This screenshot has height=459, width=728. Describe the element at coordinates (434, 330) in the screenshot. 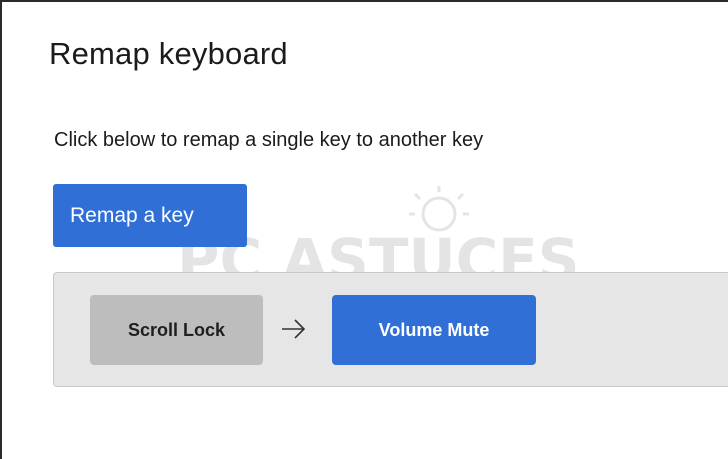

I see `target-key-chip: Volume Mute` at that location.